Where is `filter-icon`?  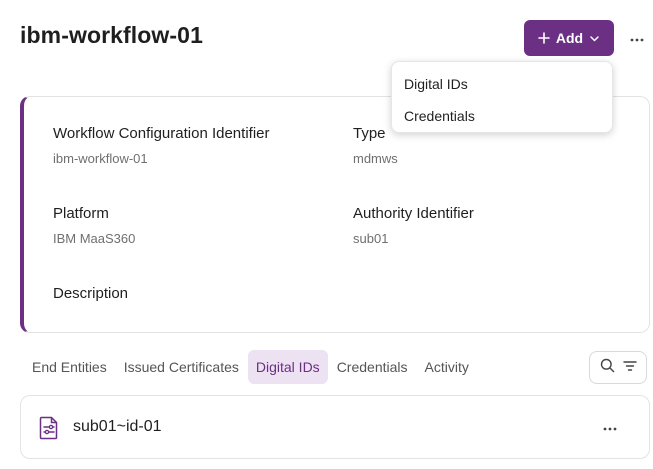 filter-icon is located at coordinates (629, 368).